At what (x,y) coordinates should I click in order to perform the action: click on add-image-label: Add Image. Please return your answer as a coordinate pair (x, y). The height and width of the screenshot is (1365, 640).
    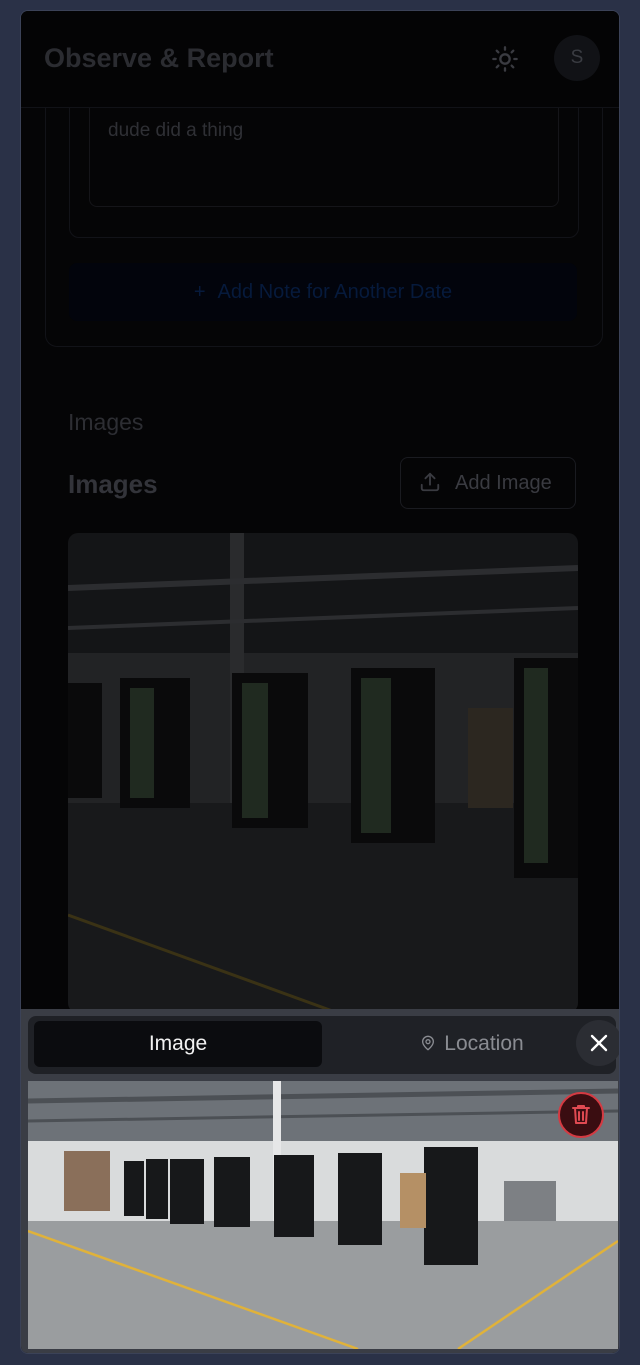
    Looking at the image, I should click on (503, 483).